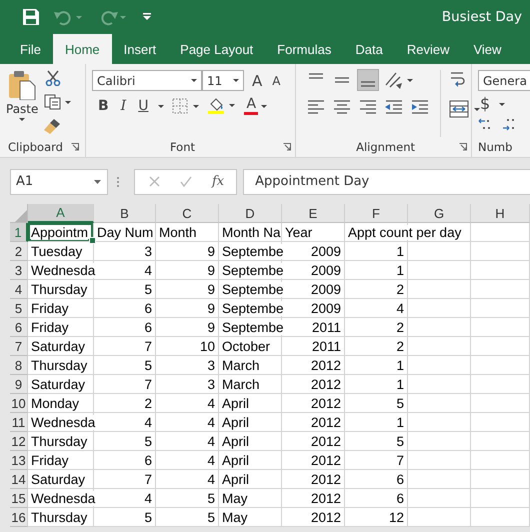 The image size is (530, 532). Describe the element at coordinates (19, 441) in the screenshot. I see `row-header: 12` at that location.